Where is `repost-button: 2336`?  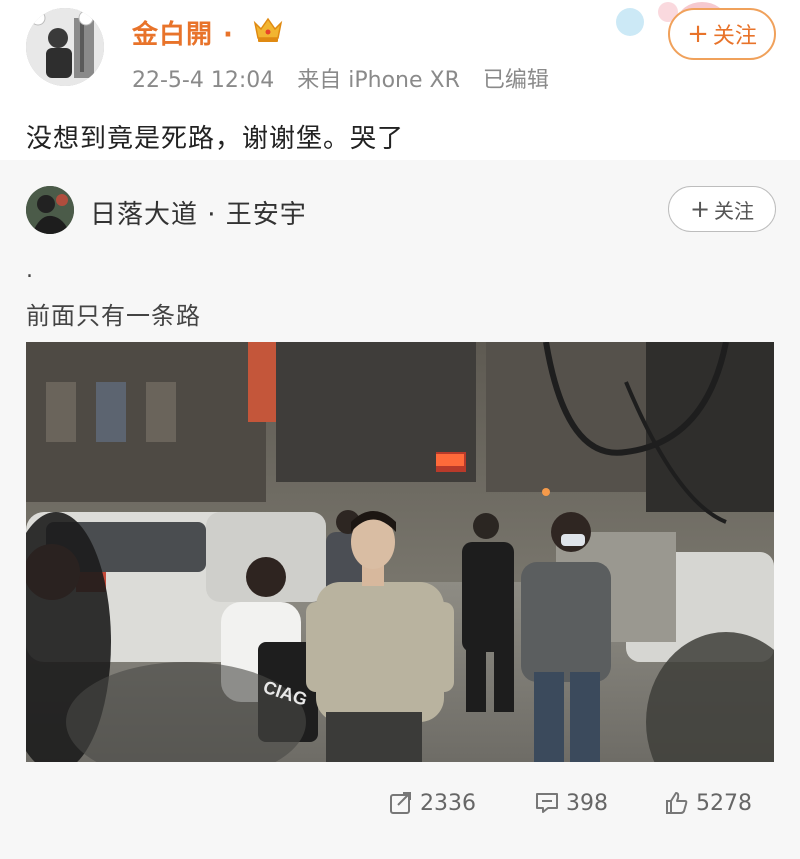 repost-button: 2336 is located at coordinates (432, 803).